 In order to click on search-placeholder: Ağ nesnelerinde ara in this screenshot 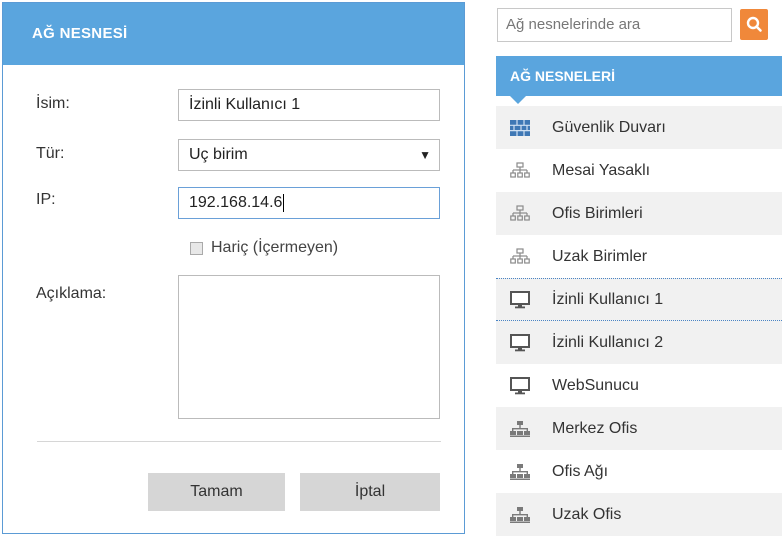, I will do `click(573, 24)`.